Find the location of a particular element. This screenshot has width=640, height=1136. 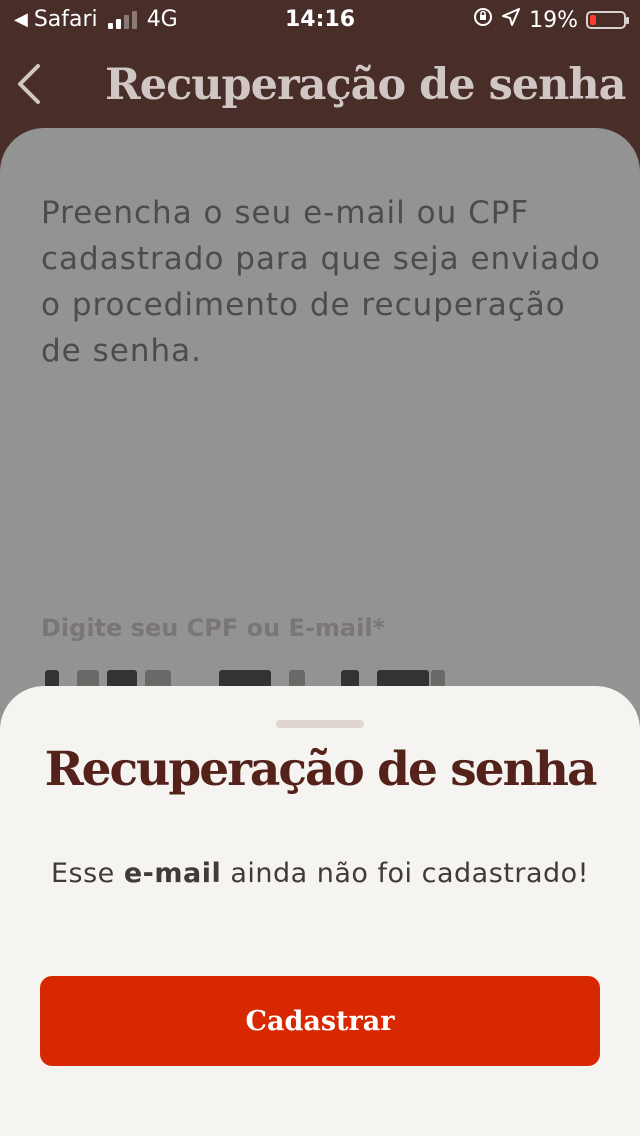

email-field-label: Digite seu CPF ou E-mail* is located at coordinates (213, 628).